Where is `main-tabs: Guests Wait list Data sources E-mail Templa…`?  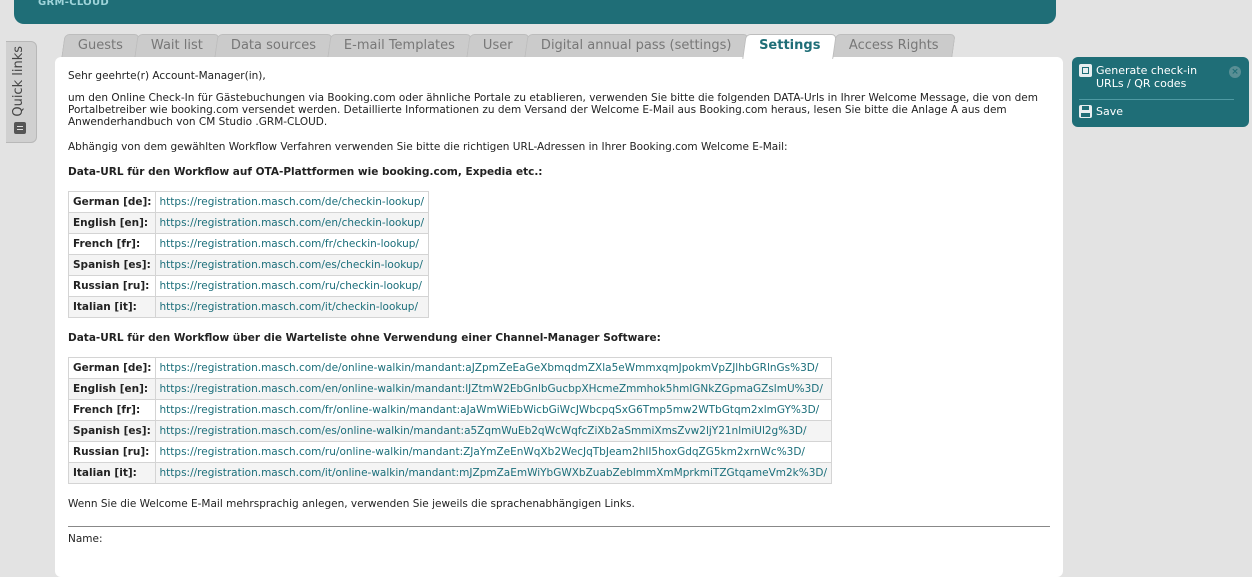 main-tabs: Guests Wait list Data sources E-mail Templa… is located at coordinates (508, 46).